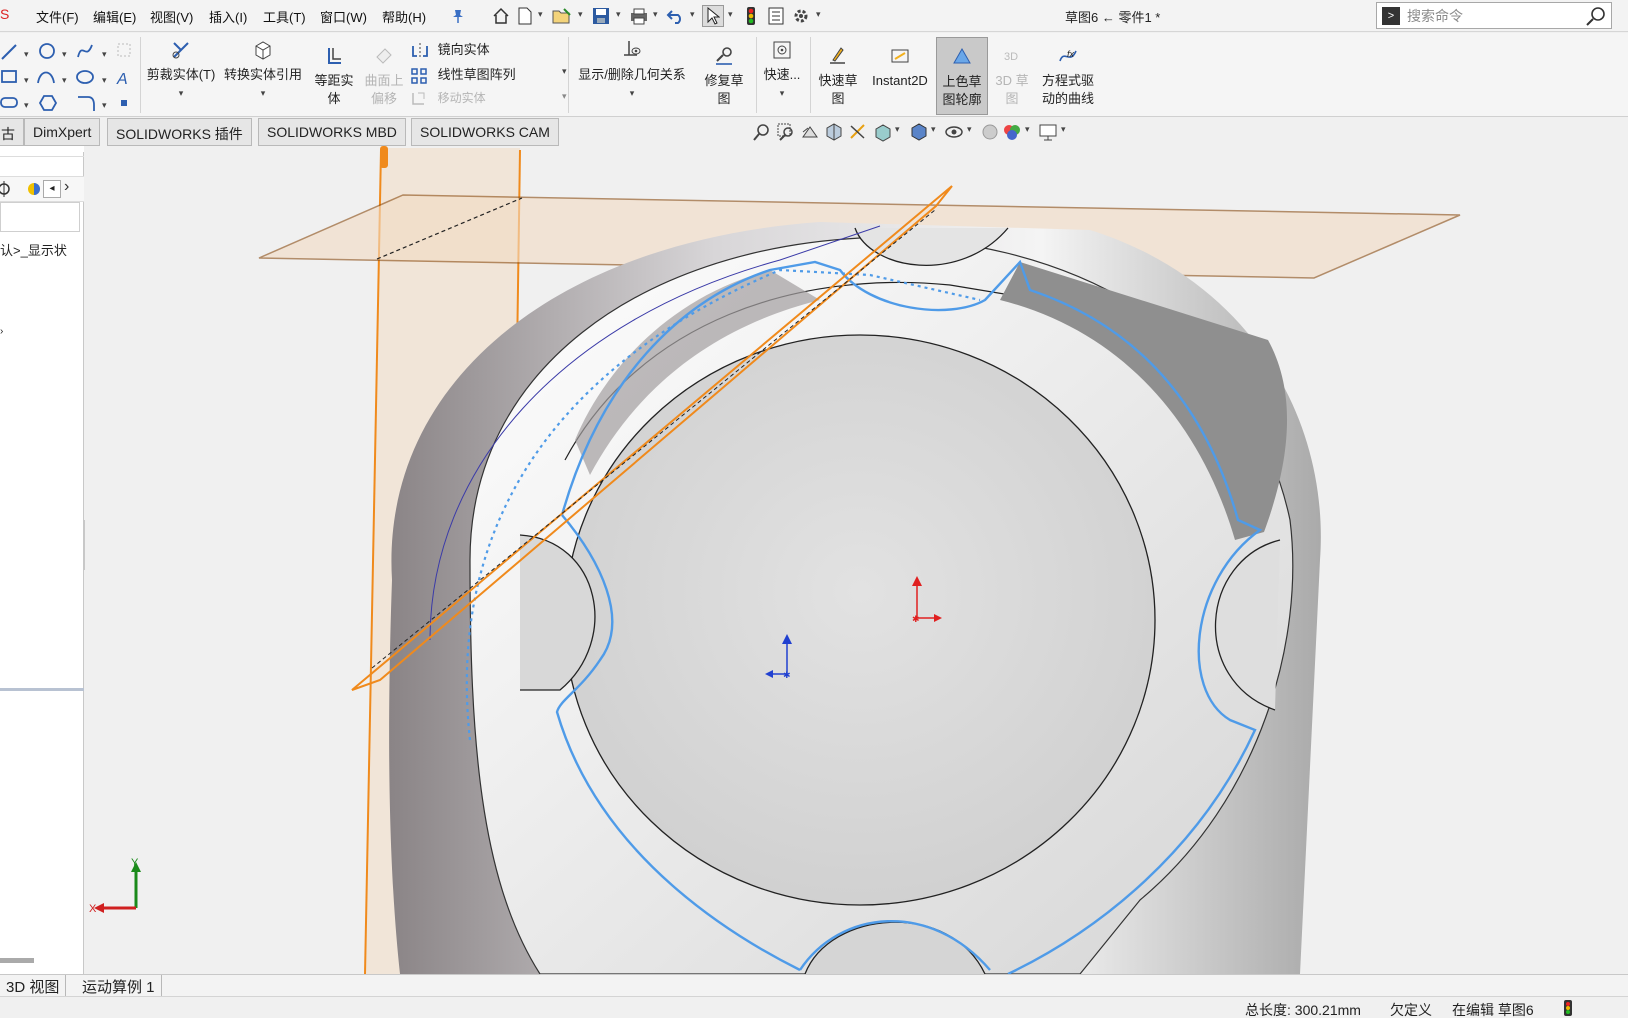  What do you see at coordinates (34, 189) in the screenshot?
I see `appearance-manager-icon` at bounding box center [34, 189].